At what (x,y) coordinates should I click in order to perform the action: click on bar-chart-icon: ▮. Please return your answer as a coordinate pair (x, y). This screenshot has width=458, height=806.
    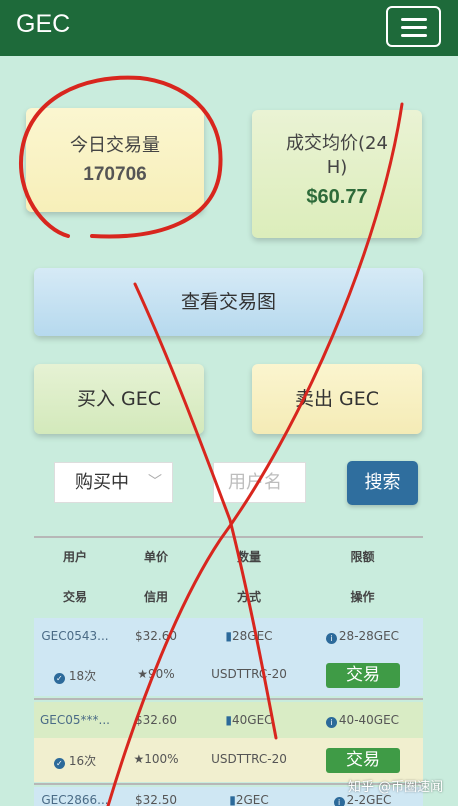
    Looking at the image, I should click on (232, 799).